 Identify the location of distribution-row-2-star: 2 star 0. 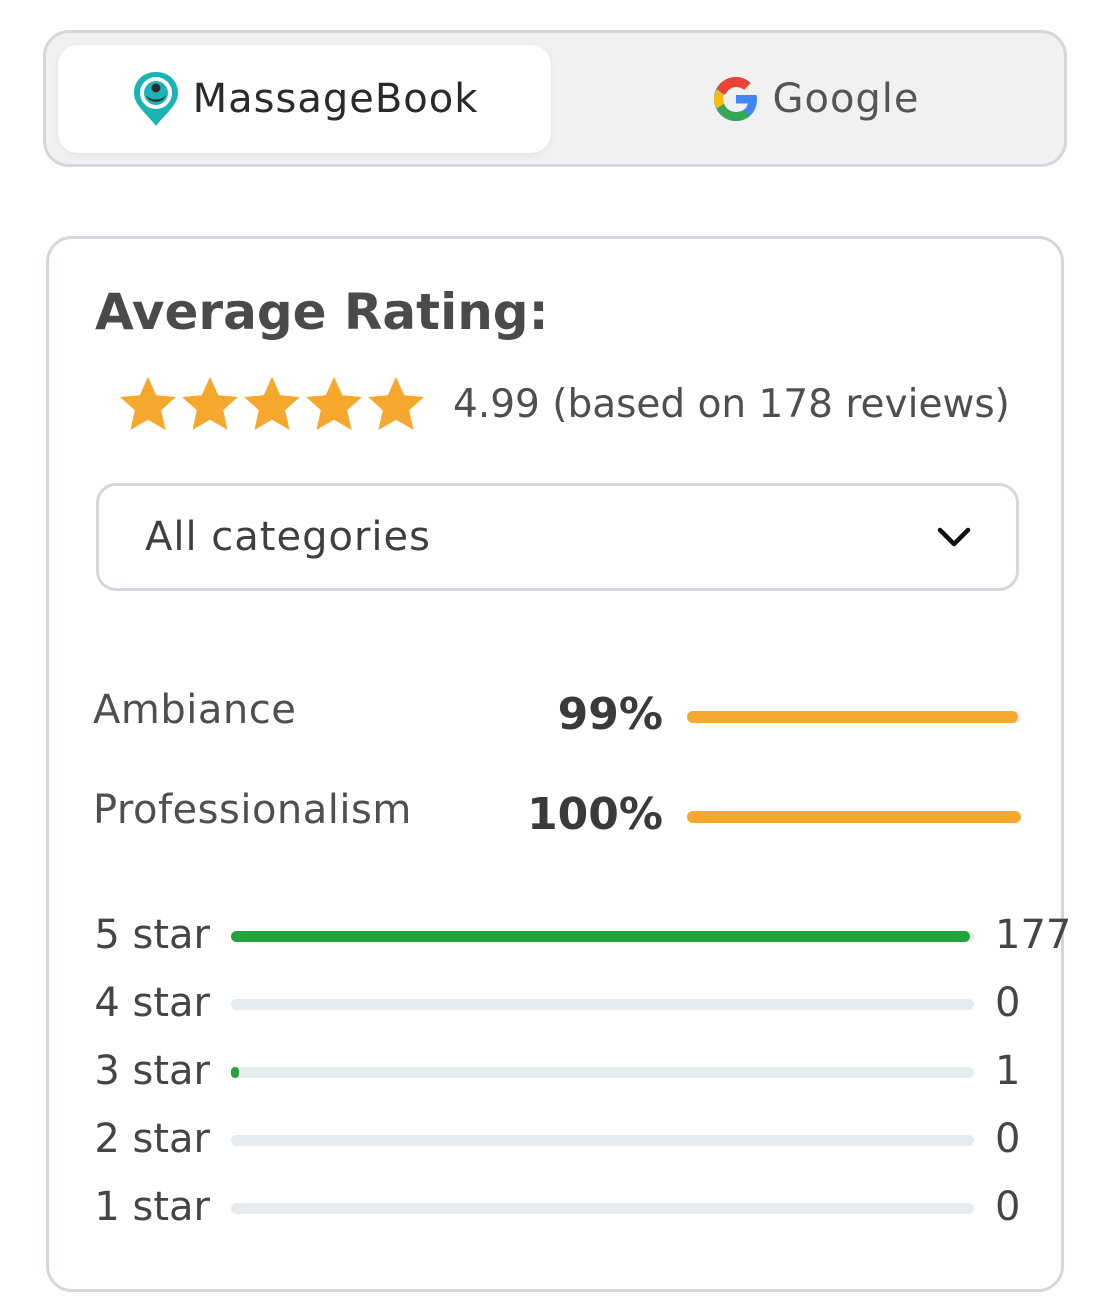
(558, 1139).